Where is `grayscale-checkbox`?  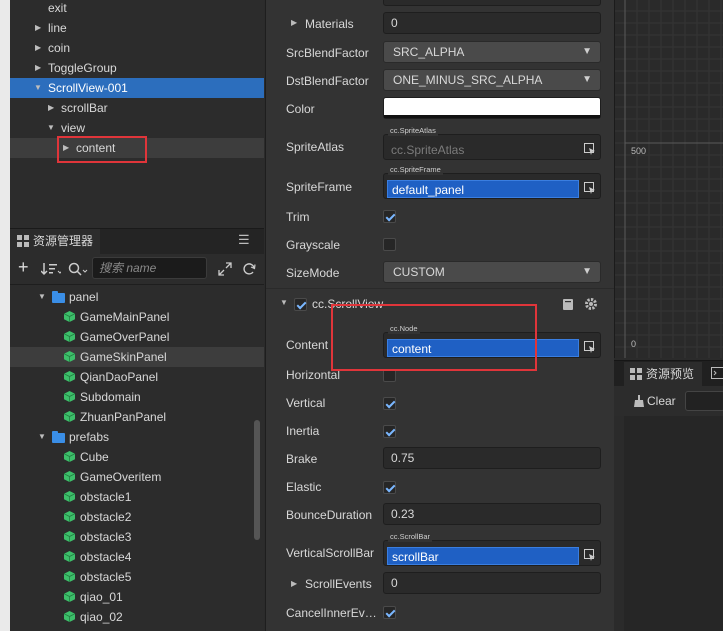
grayscale-checkbox is located at coordinates (389, 244).